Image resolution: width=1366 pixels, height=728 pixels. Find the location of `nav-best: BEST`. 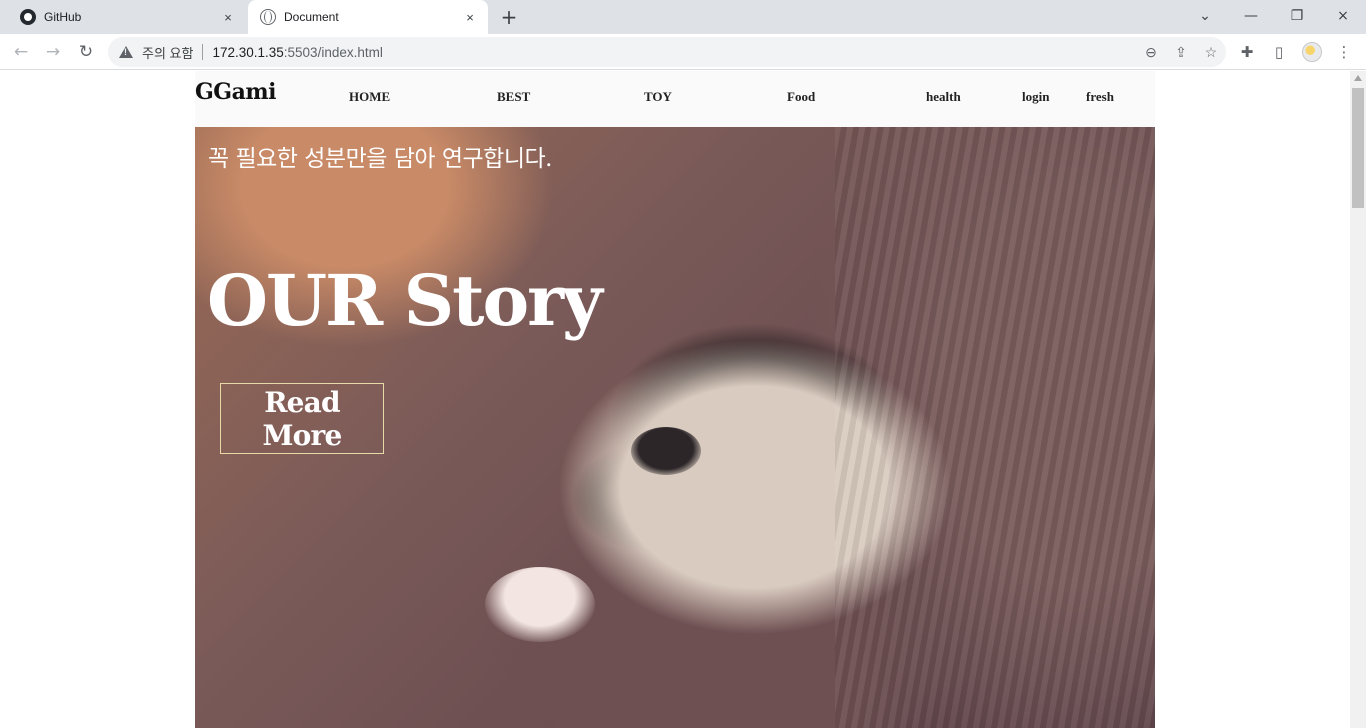

nav-best: BEST is located at coordinates (513, 97).